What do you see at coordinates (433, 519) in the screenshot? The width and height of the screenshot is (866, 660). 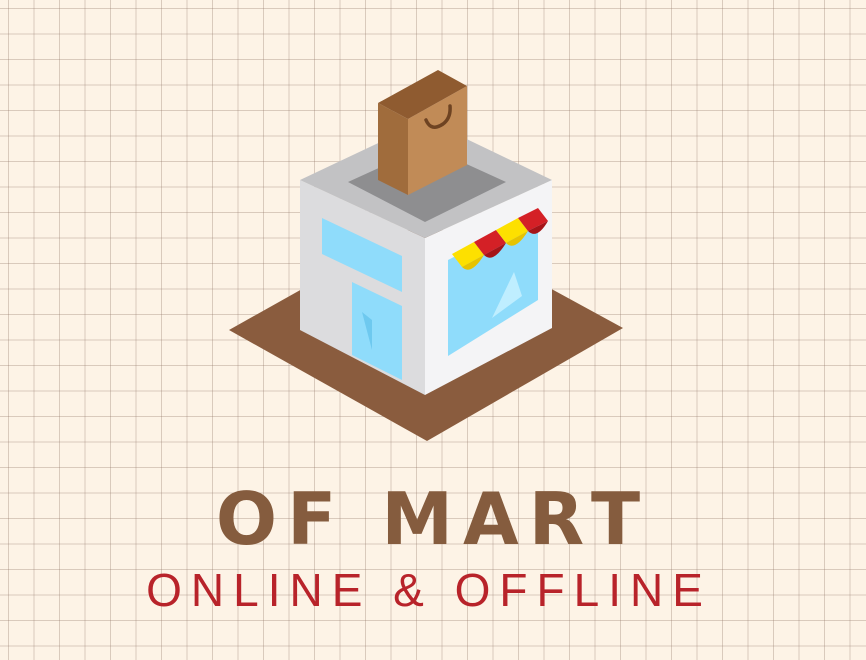 I see `brand-name: OF MART` at bounding box center [433, 519].